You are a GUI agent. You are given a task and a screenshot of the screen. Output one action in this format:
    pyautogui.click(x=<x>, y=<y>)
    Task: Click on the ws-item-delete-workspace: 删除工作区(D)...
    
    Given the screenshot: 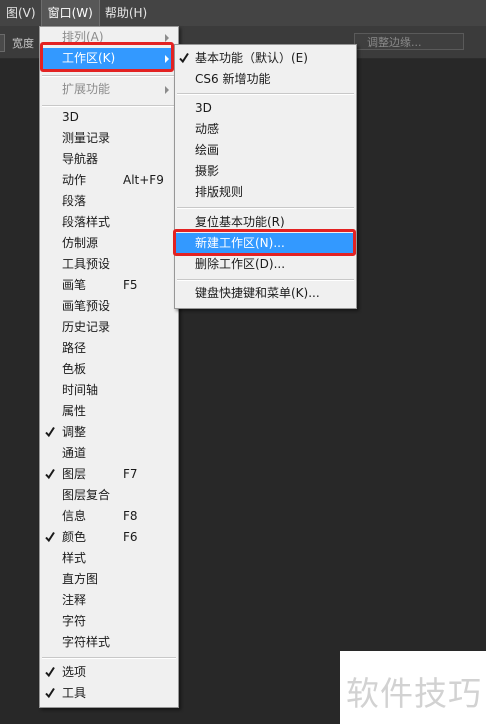 What is the action you would take?
    pyautogui.click(x=265, y=264)
    